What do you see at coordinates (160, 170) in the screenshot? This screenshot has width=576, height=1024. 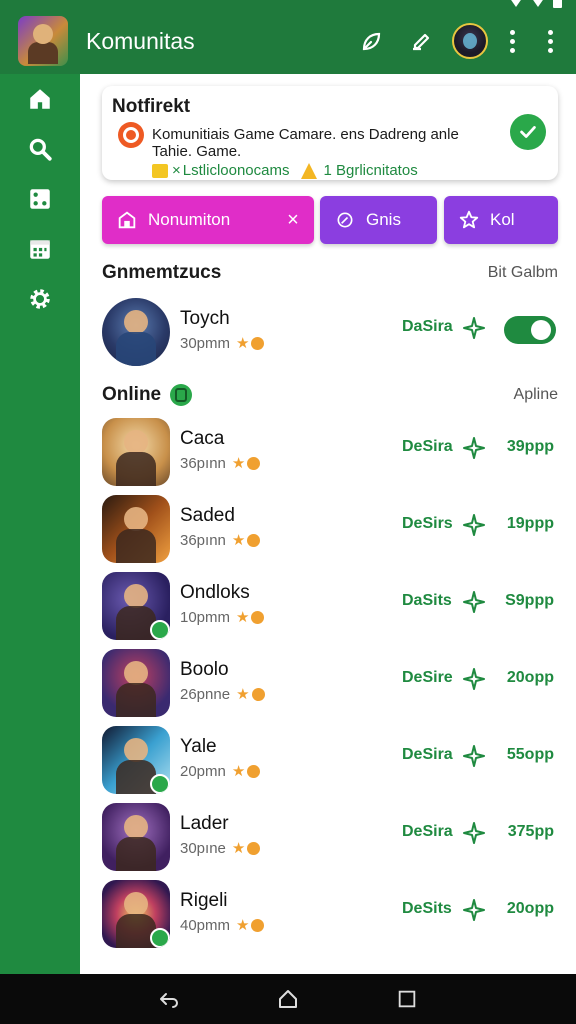 I see `gift-icon` at bounding box center [160, 170].